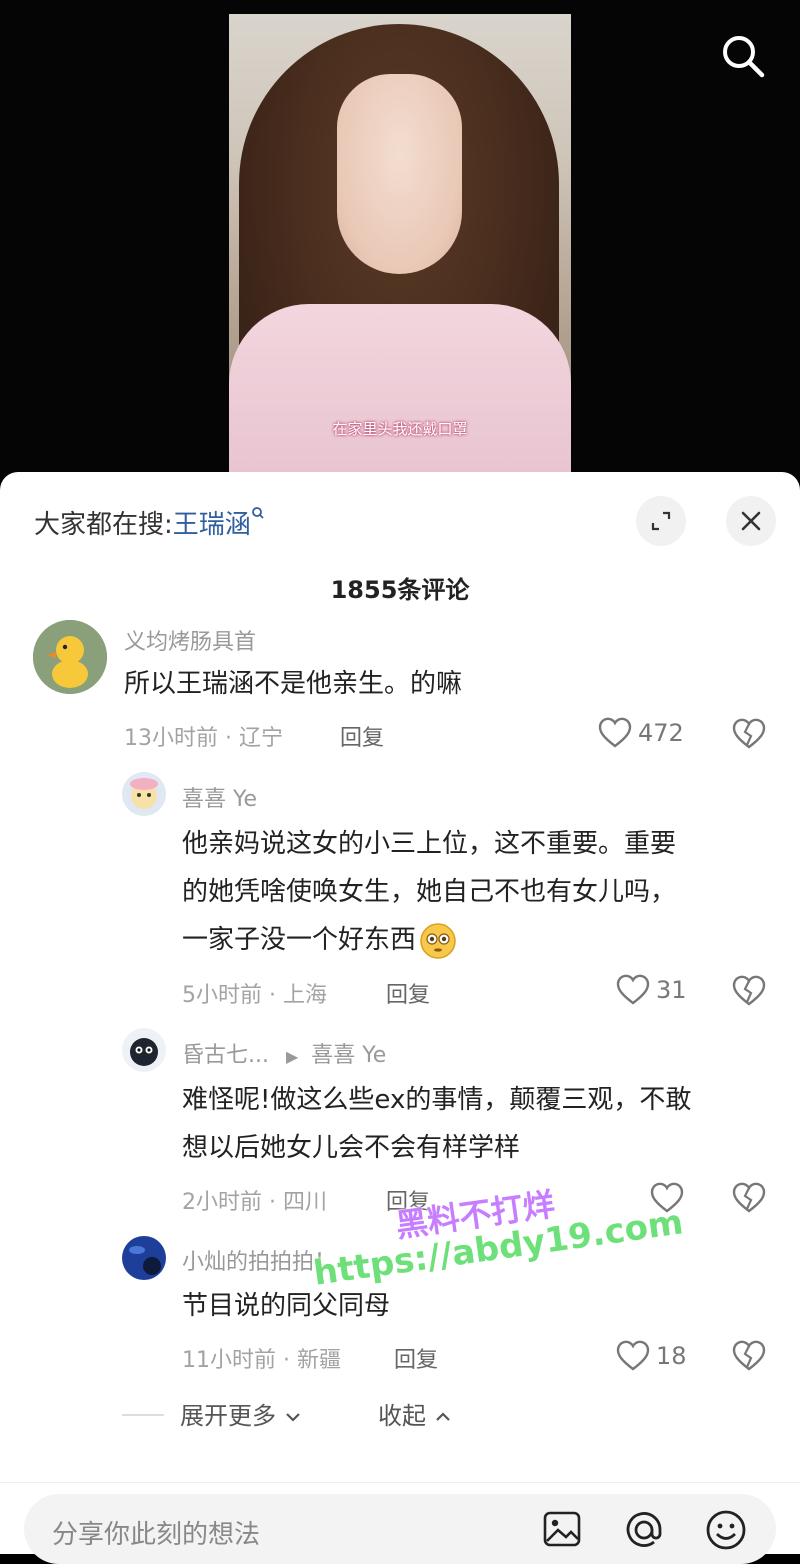 Image resolution: width=800 pixels, height=1564 pixels. I want to click on collapse-button: 收起, so click(415, 1413).